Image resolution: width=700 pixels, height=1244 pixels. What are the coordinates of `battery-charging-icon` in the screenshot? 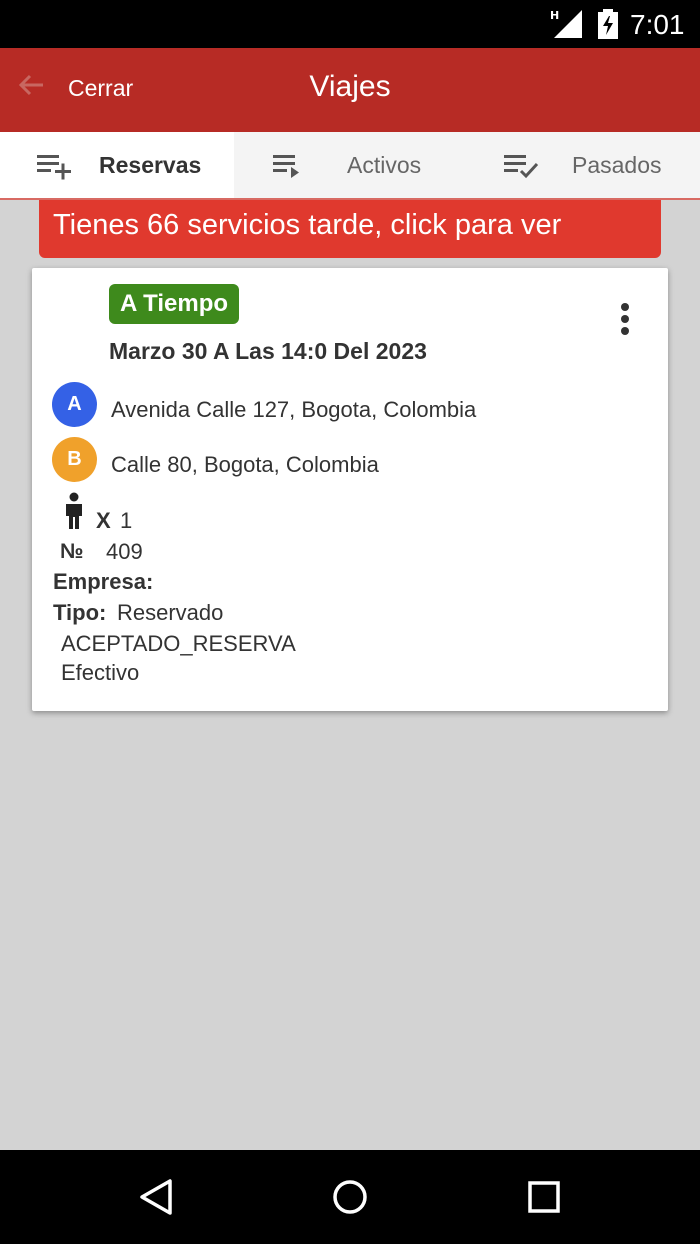 It's located at (608, 24).